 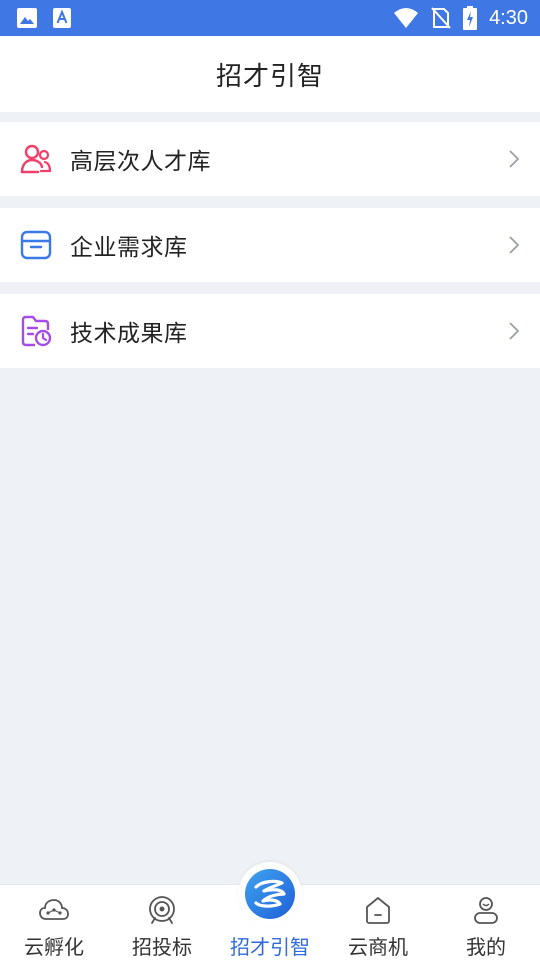 What do you see at coordinates (270, 159) in the screenshot?
I see `menu-item-talent-database: 高层次人才库` at bounding box center [270, 159].